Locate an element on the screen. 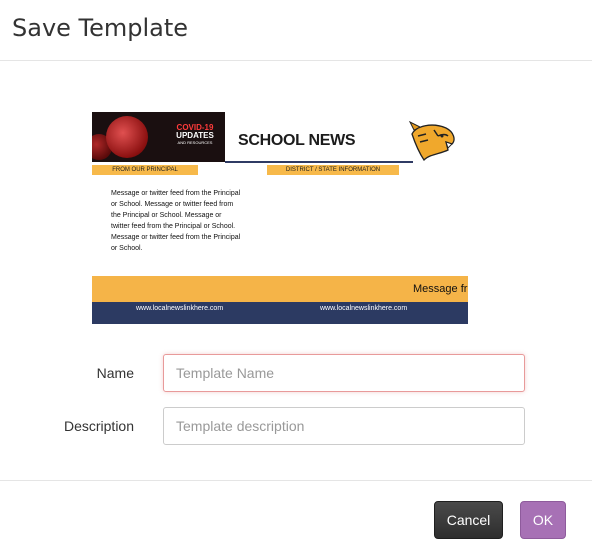  cancel-button: Cancel is located at coordinates (468, 520).